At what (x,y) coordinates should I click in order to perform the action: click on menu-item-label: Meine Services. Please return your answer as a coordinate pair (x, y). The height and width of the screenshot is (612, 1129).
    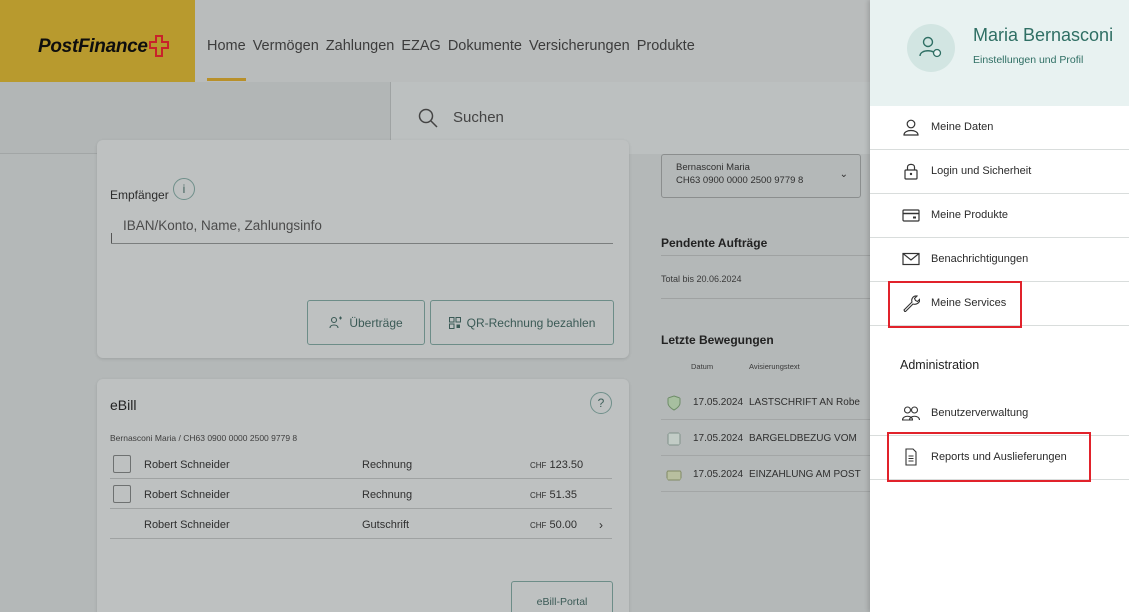
    Looking at the image, I should click on (969, 303).